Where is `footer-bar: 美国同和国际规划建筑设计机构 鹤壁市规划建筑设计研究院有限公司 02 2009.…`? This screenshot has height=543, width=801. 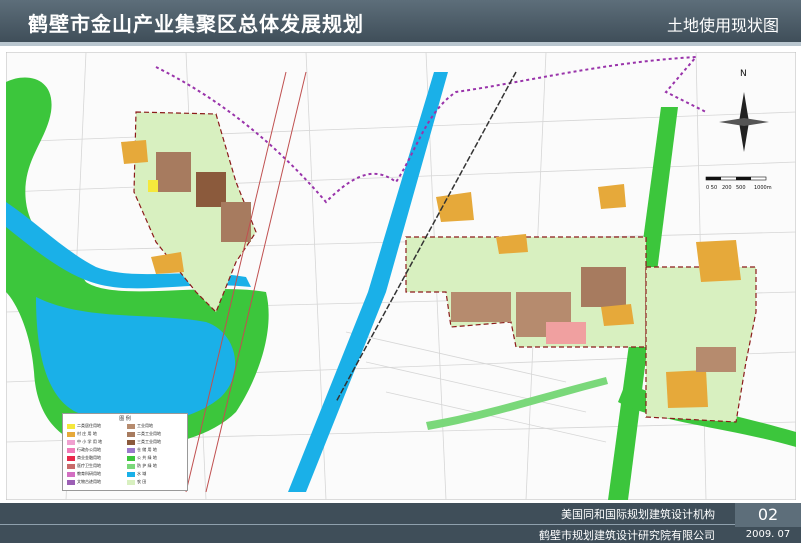 footer-bar: 美国同和国际规划建筑设计机构 鹤壁市规划建筑设计研究院有限公司 02 2009.… is located at coordinates (400, 523).